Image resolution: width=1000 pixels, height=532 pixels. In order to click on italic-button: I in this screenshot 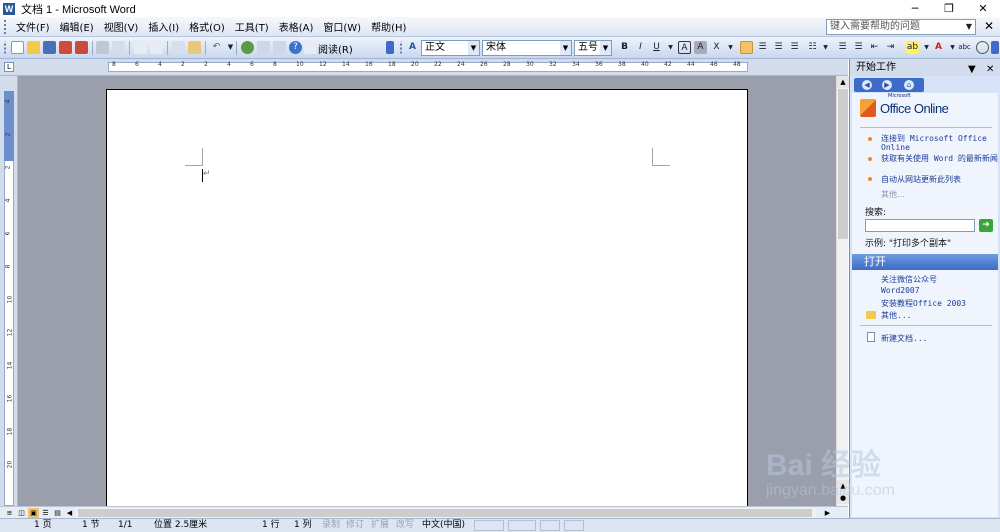, I will do `click(640, 47)`.